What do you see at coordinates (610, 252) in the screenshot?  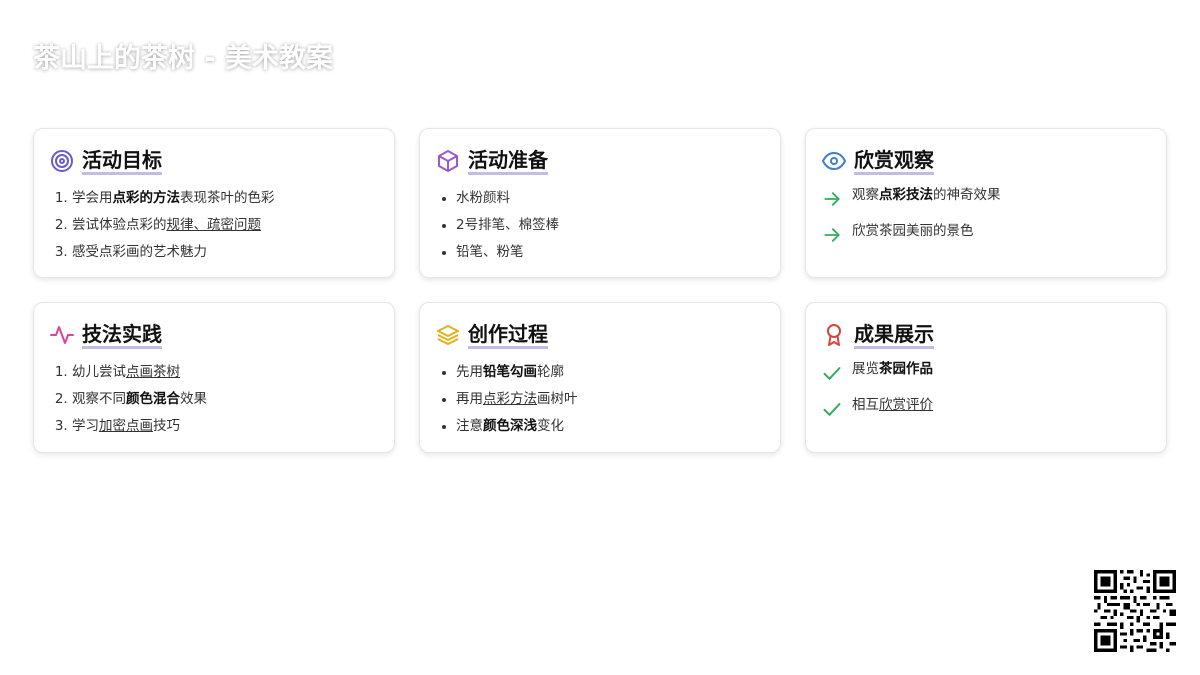 I see `list-item: 铅笔、粉笔` at bounding box center [610, 252].